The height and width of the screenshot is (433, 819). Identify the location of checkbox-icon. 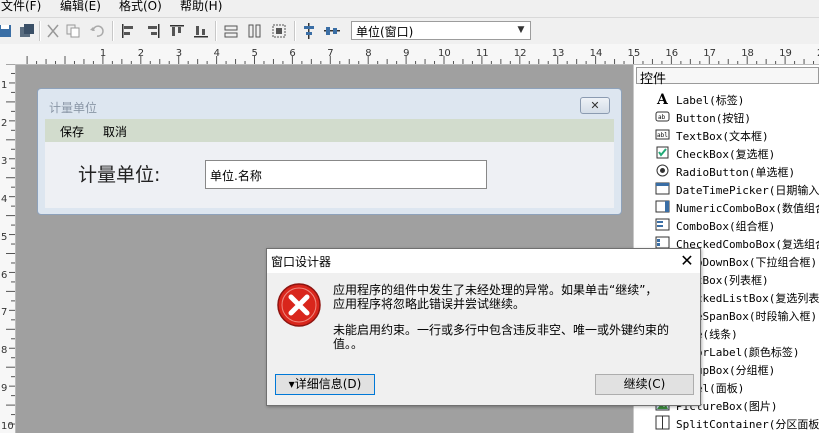
(662, 152).